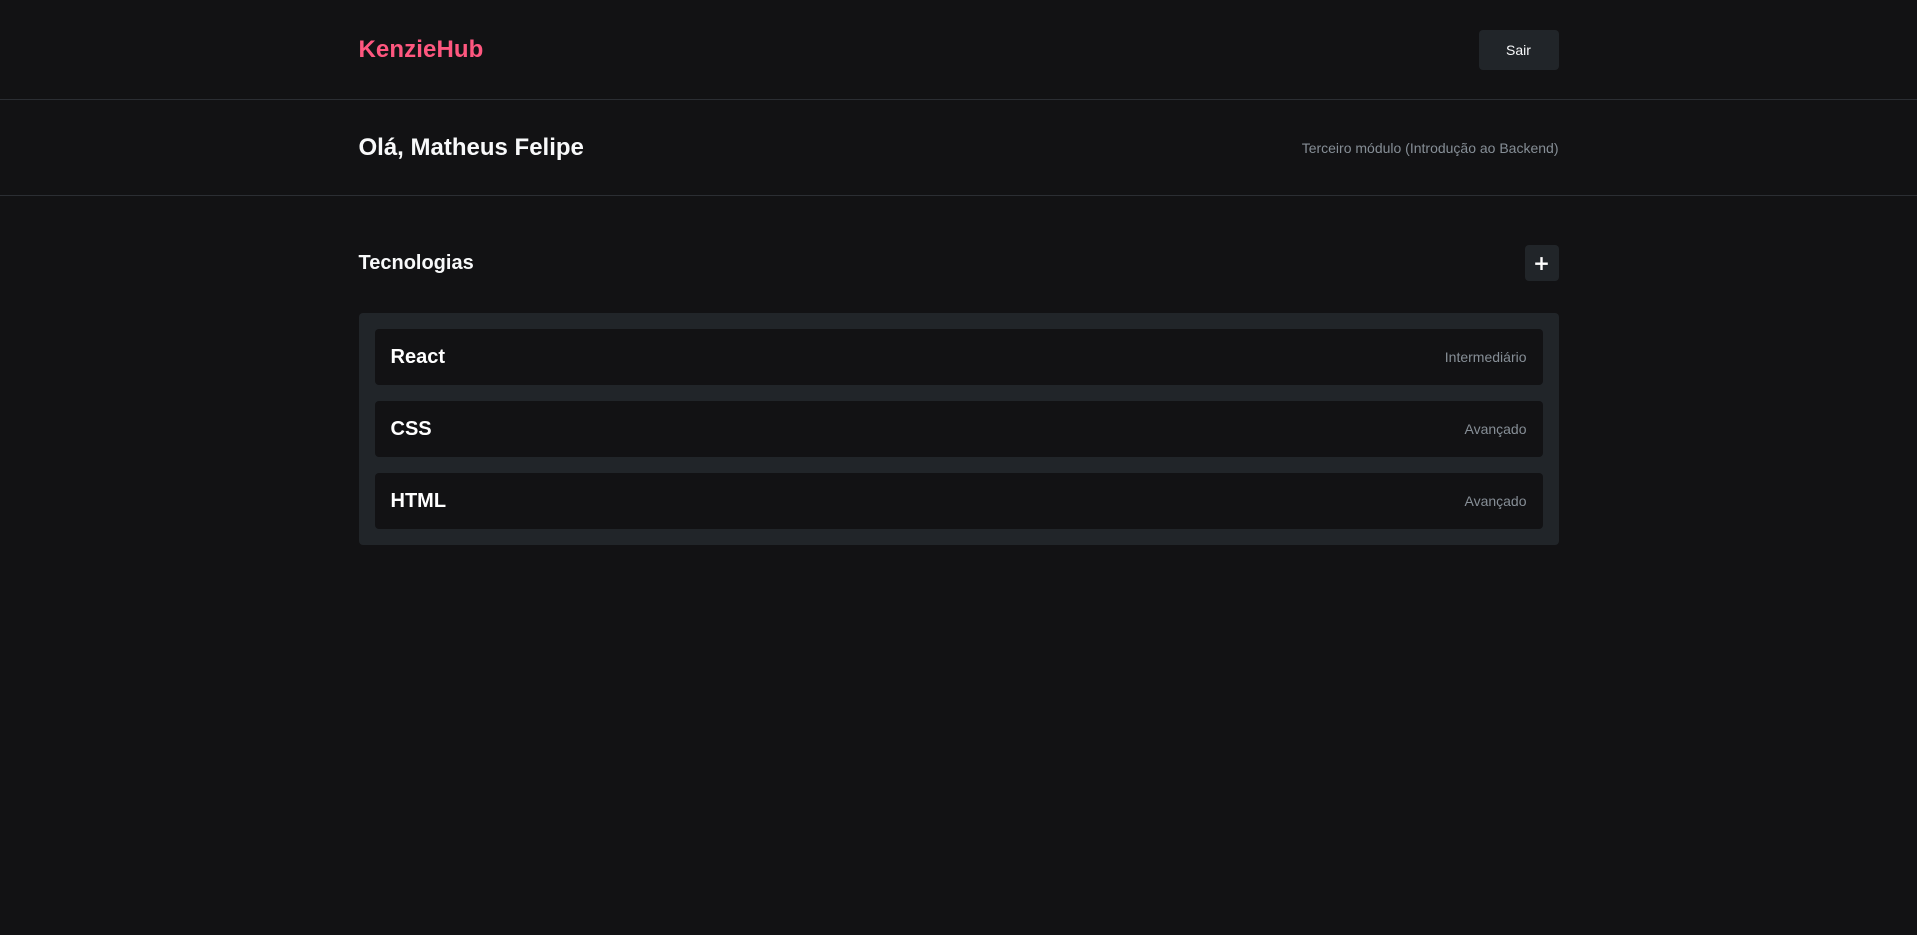 The height and width of the screenshot is (935, 1917). What do you see at coordinates (958, 501) in the screenshot?
I see `technology-card-html: HTML Avançado` at bounding box center [958, 501].